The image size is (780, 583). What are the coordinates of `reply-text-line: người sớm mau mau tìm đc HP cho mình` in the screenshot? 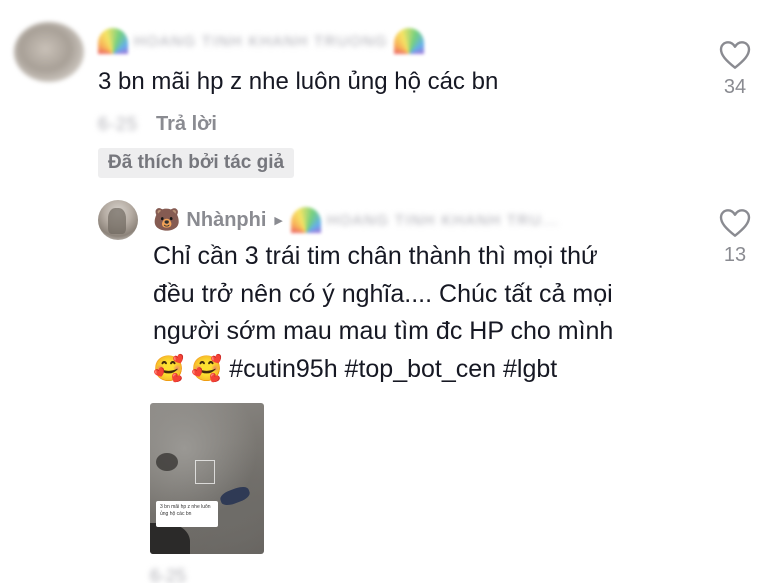 It's located at (383, 331).